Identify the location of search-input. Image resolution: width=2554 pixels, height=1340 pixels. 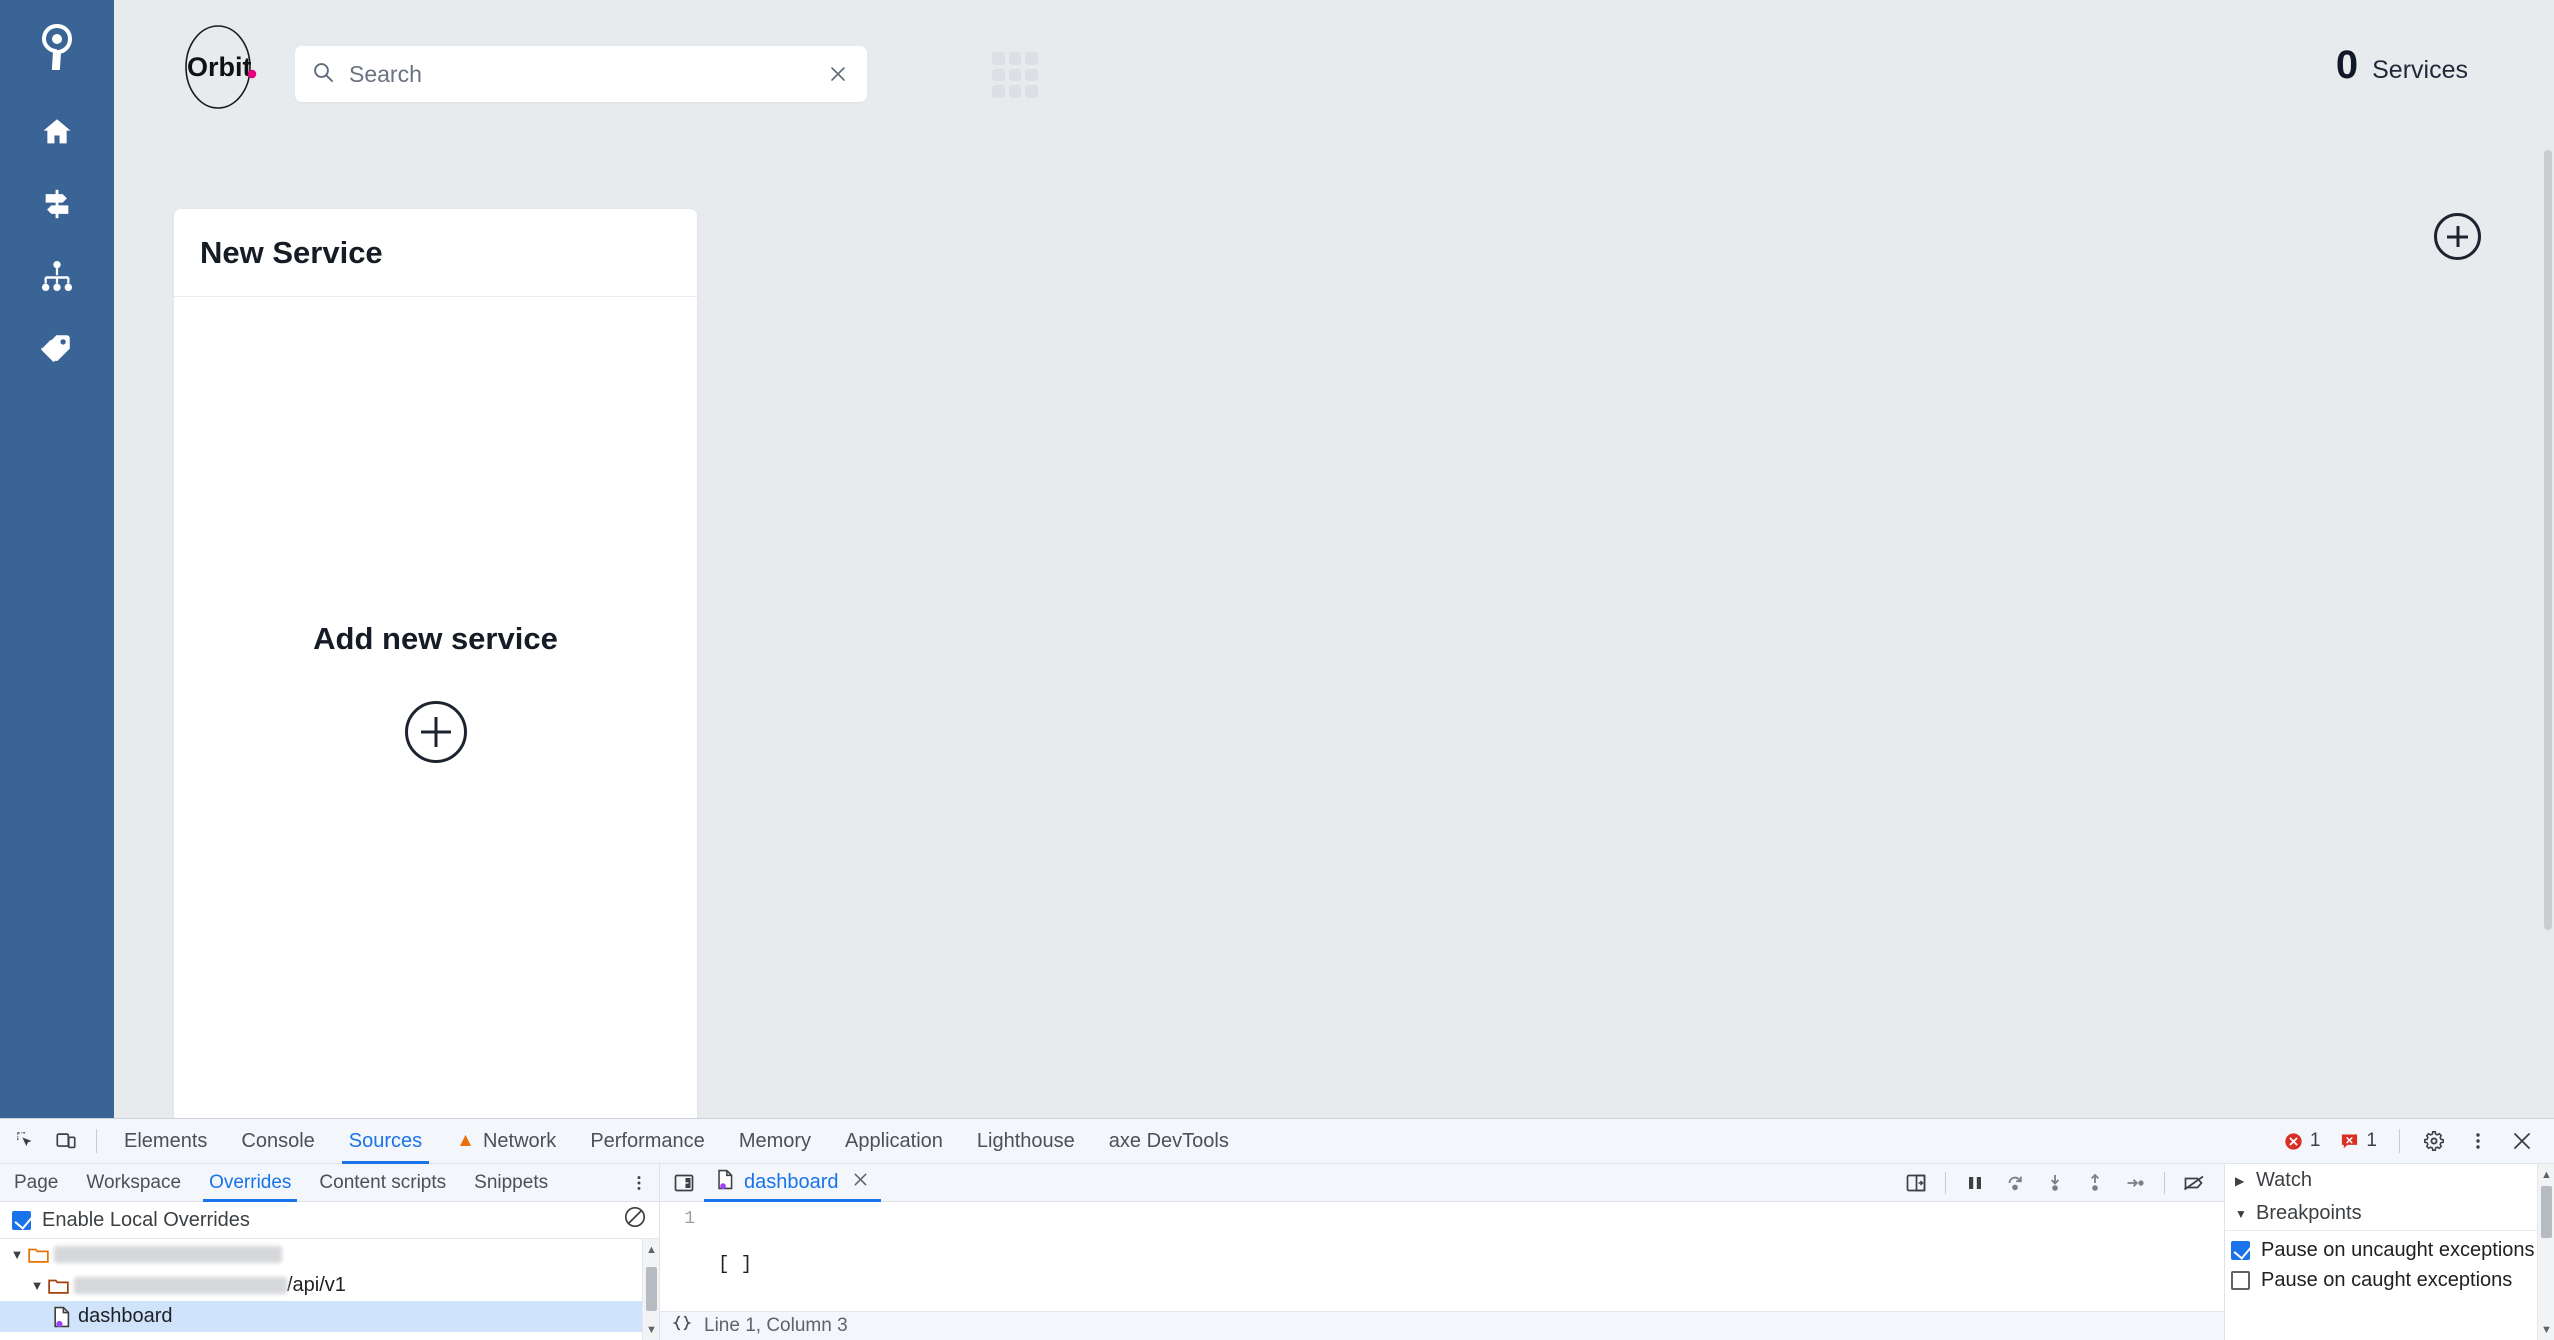
(587, 74).